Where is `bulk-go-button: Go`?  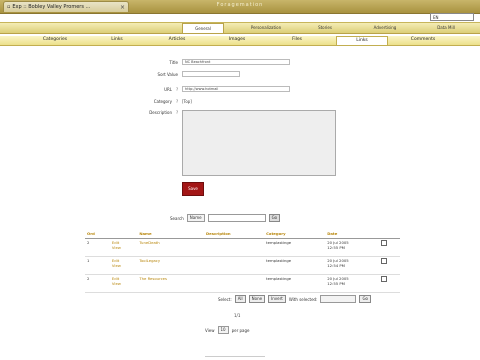
bulk-go-button: Go is located at coordinates (365, 299).